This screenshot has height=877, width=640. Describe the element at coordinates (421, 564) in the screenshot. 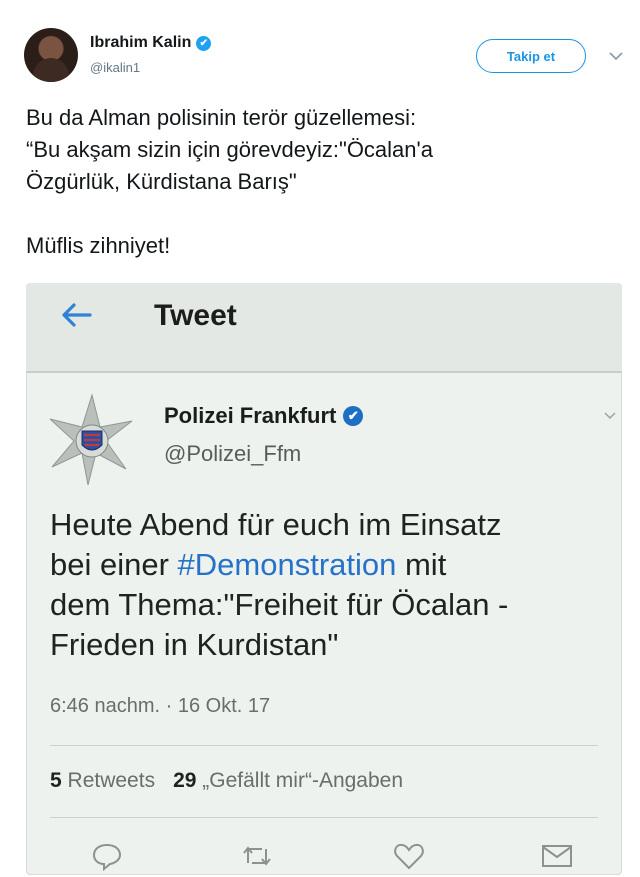

I see `embedded-line-part: mit` at that location.